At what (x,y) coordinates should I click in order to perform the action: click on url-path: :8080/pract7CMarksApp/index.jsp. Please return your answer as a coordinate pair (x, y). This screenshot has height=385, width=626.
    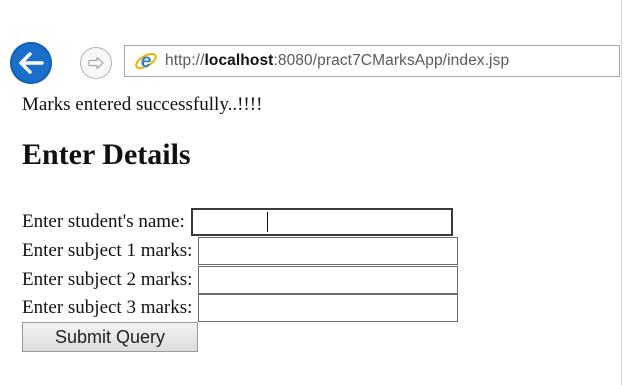
    Looking at the image, I should click on (391, 60).